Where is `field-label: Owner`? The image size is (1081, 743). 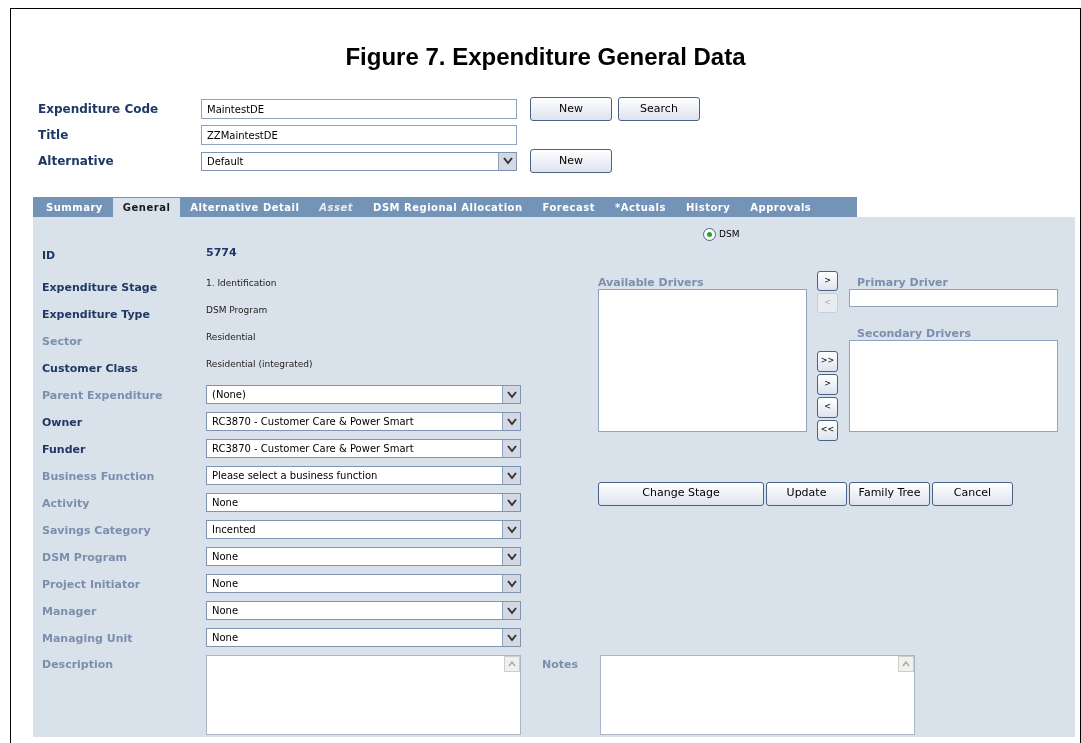
field-label: Owner is located at coordinates (63, 423).